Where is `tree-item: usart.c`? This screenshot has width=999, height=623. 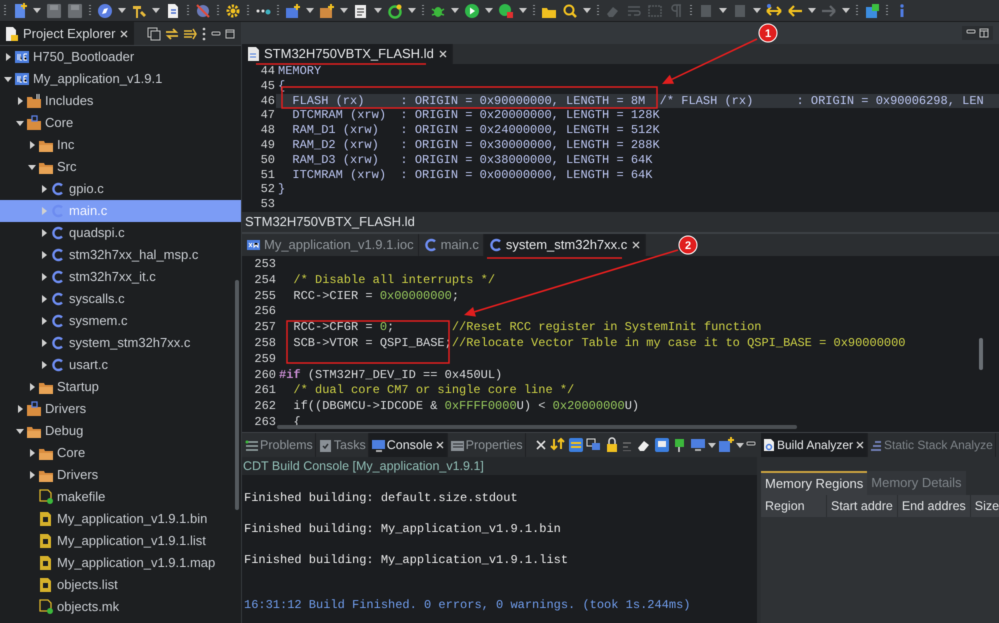
tree-item: usart.c is located at coordinates (120, 365).